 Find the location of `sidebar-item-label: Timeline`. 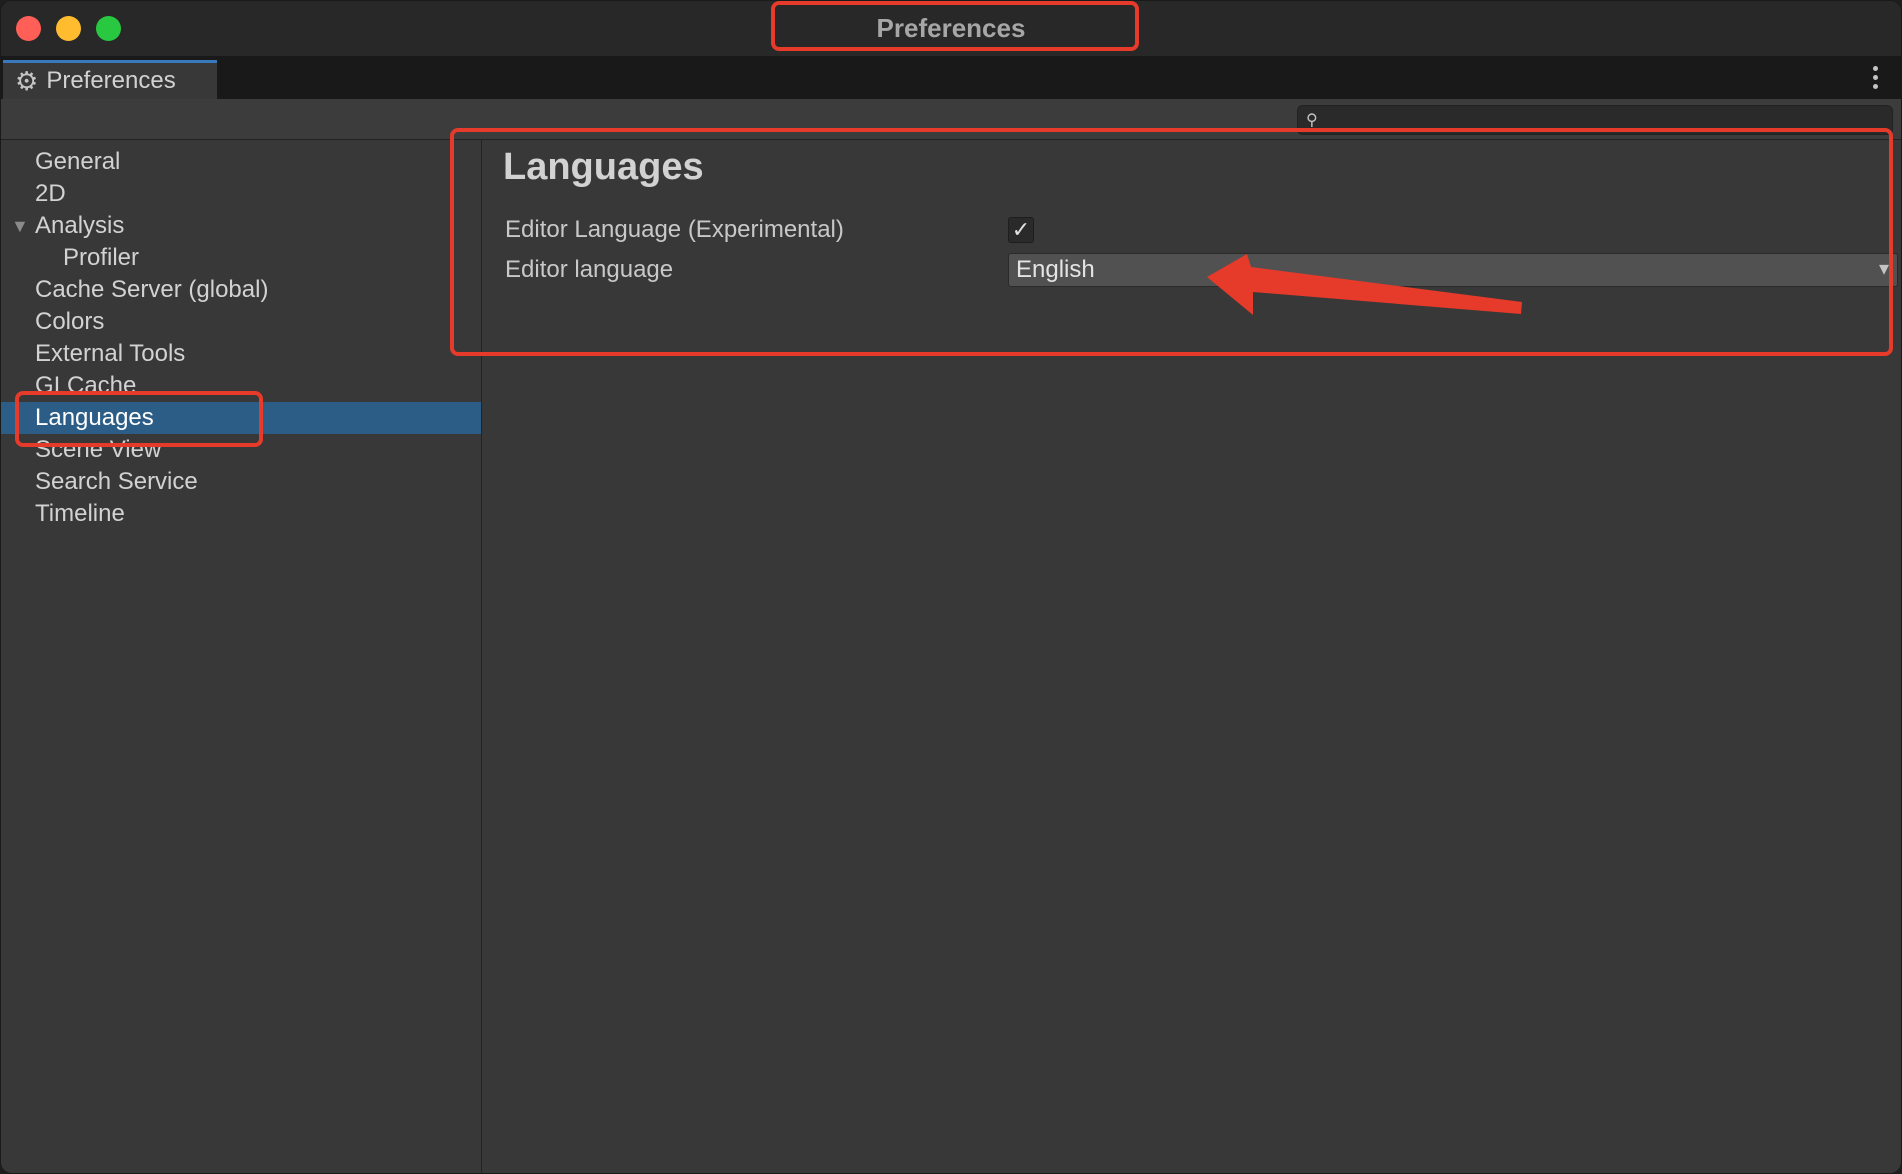

sidebar-item-label: Timeline is located at coordinates (80, 513).